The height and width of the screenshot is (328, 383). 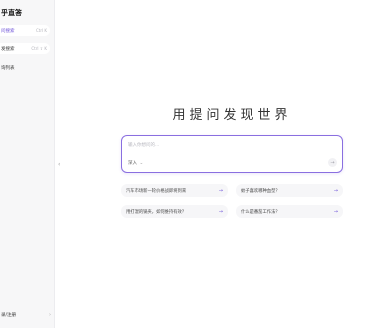 What do you see at coordinates (41, 30) in the screenshot?
I see `shortcut-hint: Ctrl K` at bounding box center [41, 30].